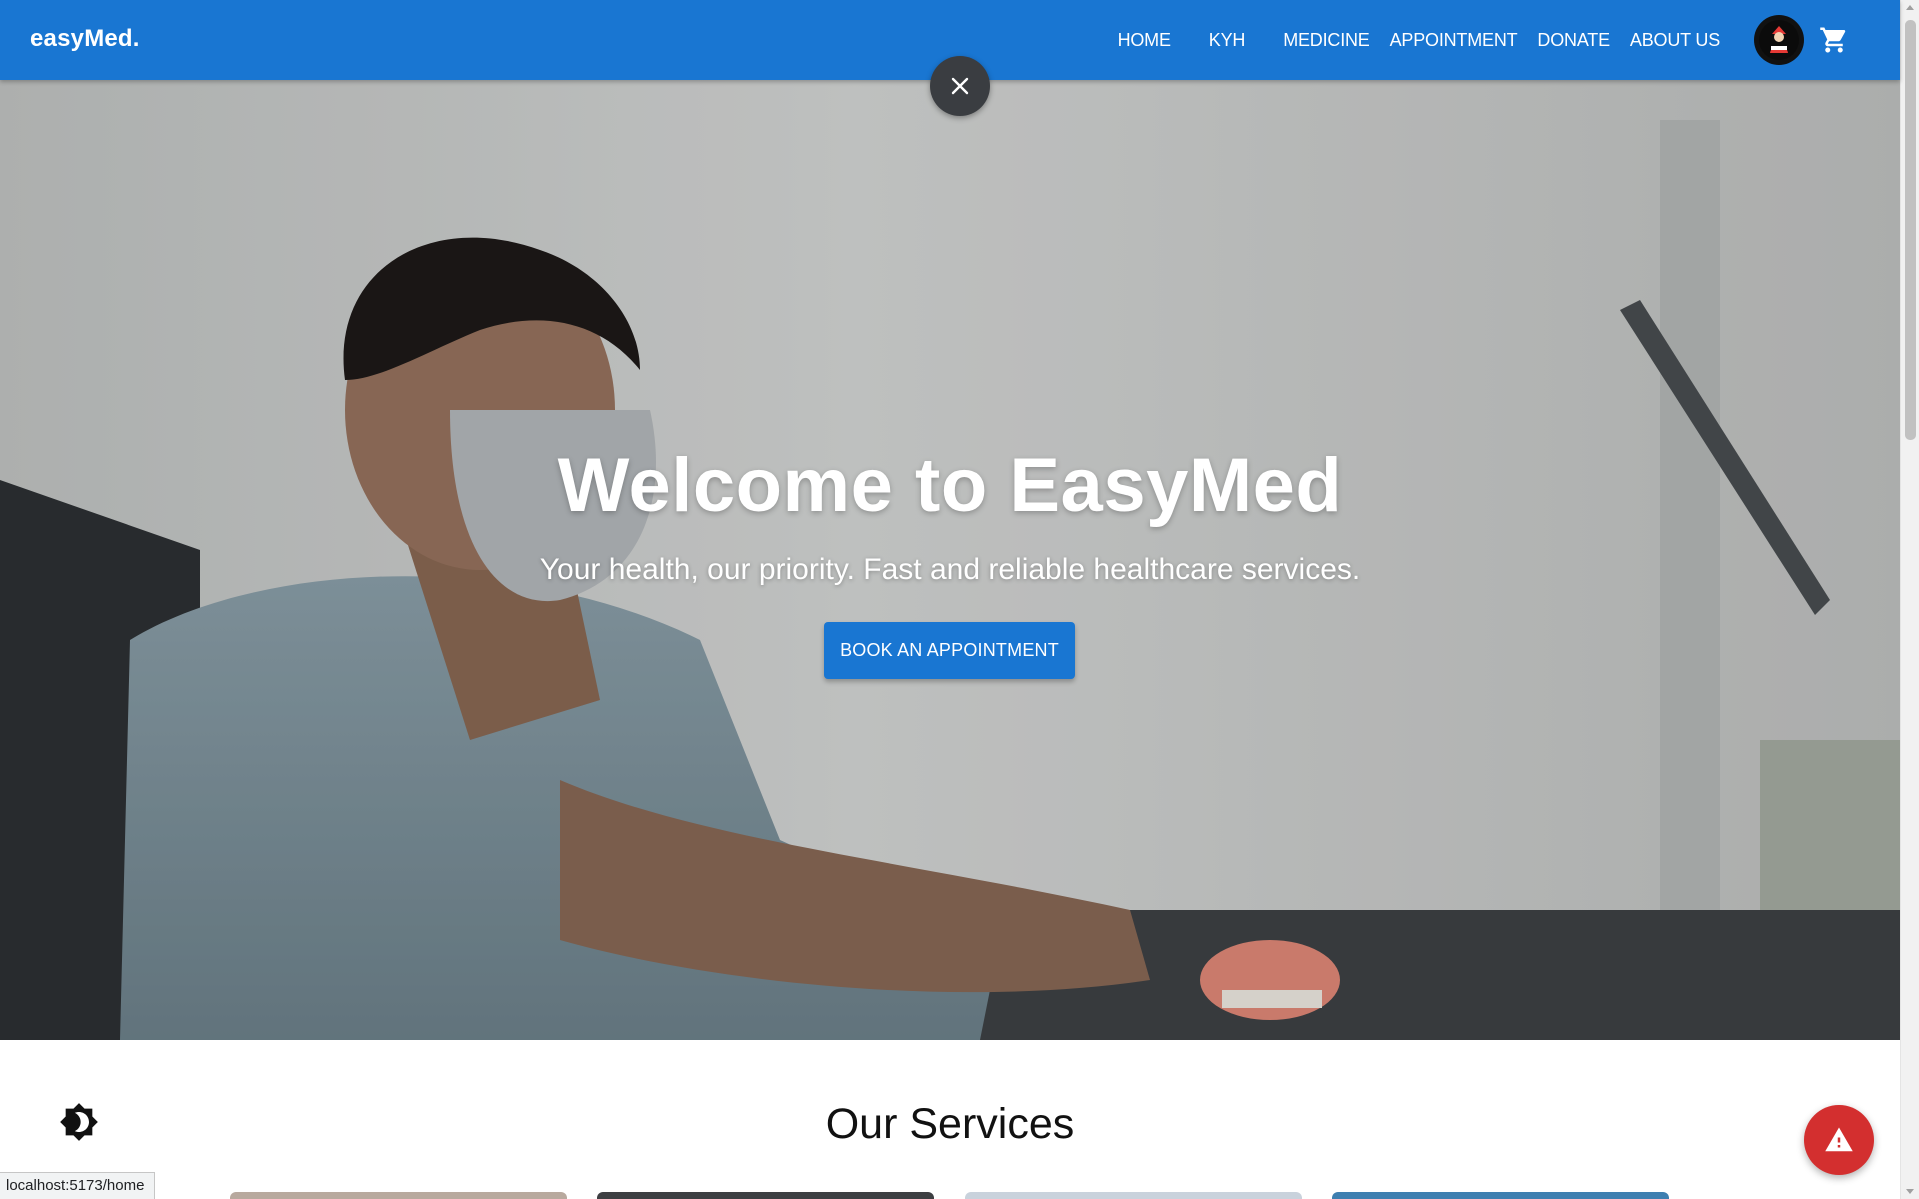 The height and width of the screenshot is (1199, 1919). Describe the element at coordinates (1675, 40) in the screenshot. I see `nav-about-us: ABOUT US` at that location.